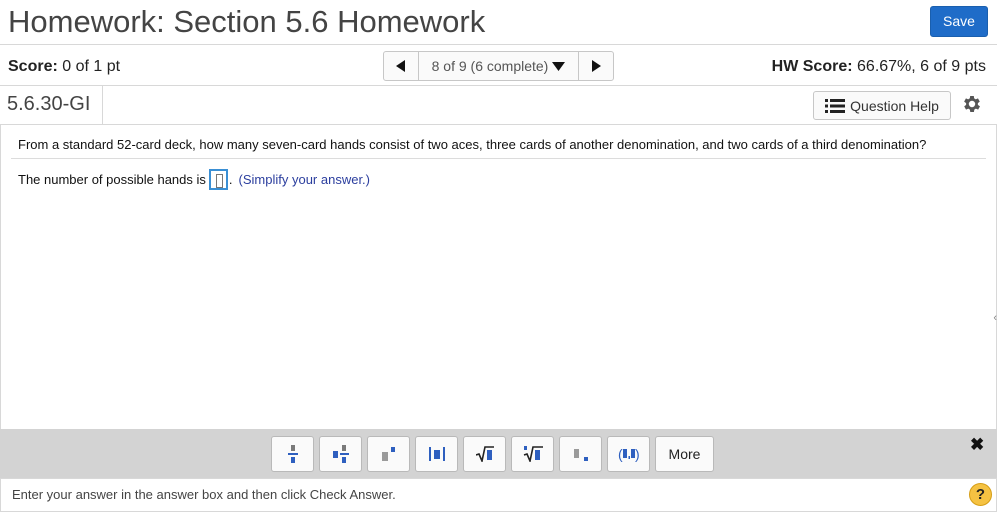  Describe the element at coordinates (498, 158) in the screenshot. I see `divider` at that location.